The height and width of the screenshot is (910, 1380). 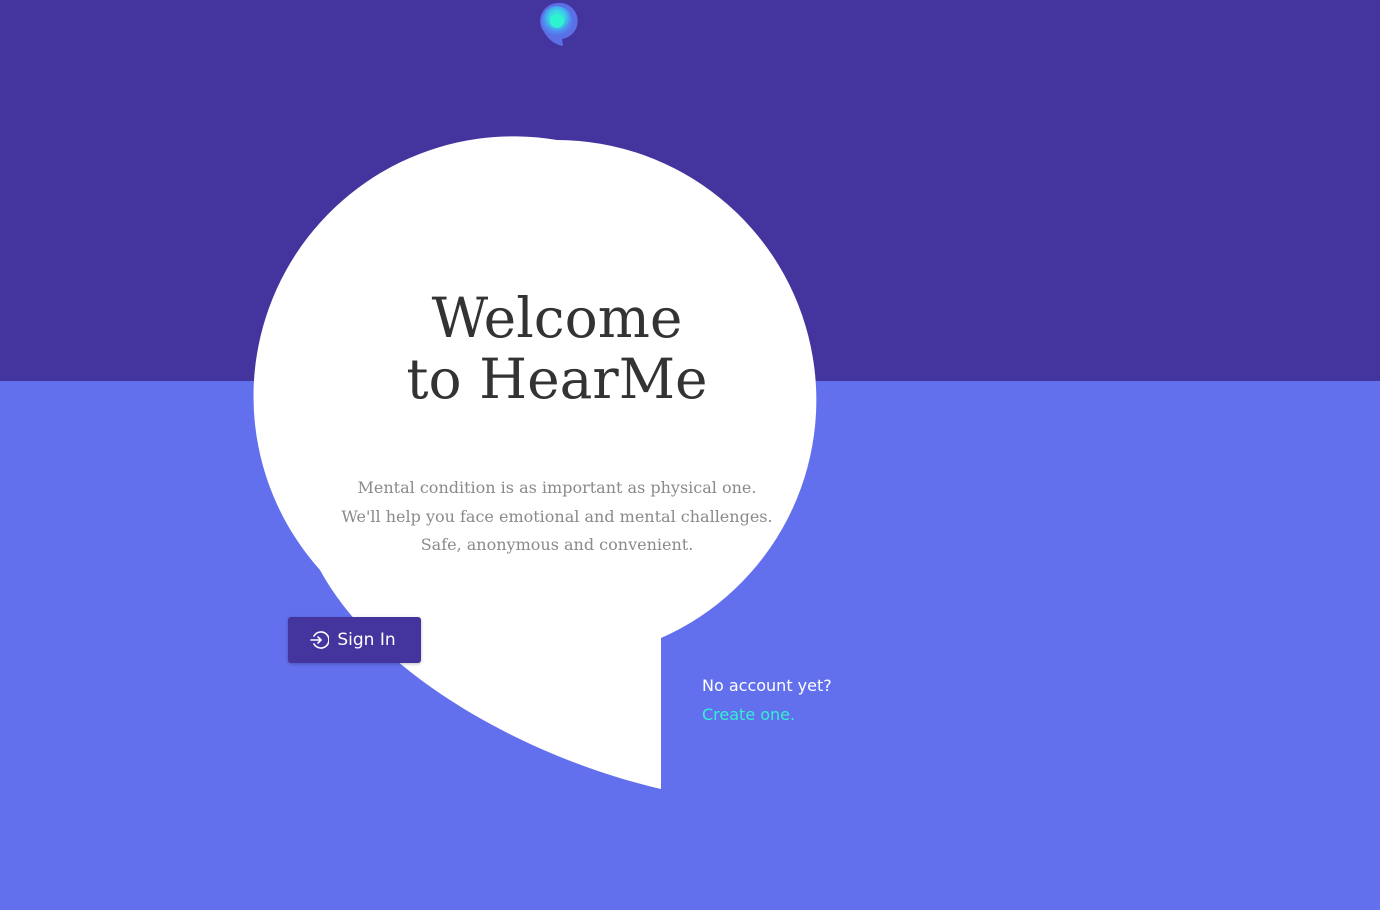 What do you see at coordinates (557, 318) in the screenshot?
I see `title-line-1: Welcome` at bounding box center [557, 318].